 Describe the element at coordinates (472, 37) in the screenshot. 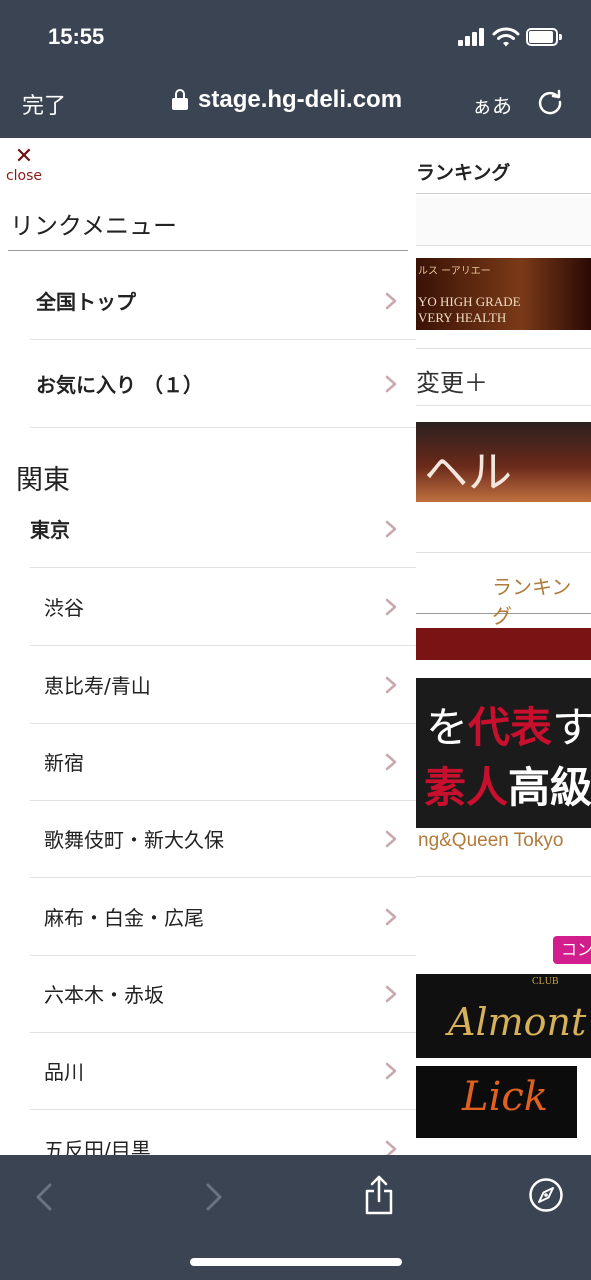

I see `signal-icon` at that location.